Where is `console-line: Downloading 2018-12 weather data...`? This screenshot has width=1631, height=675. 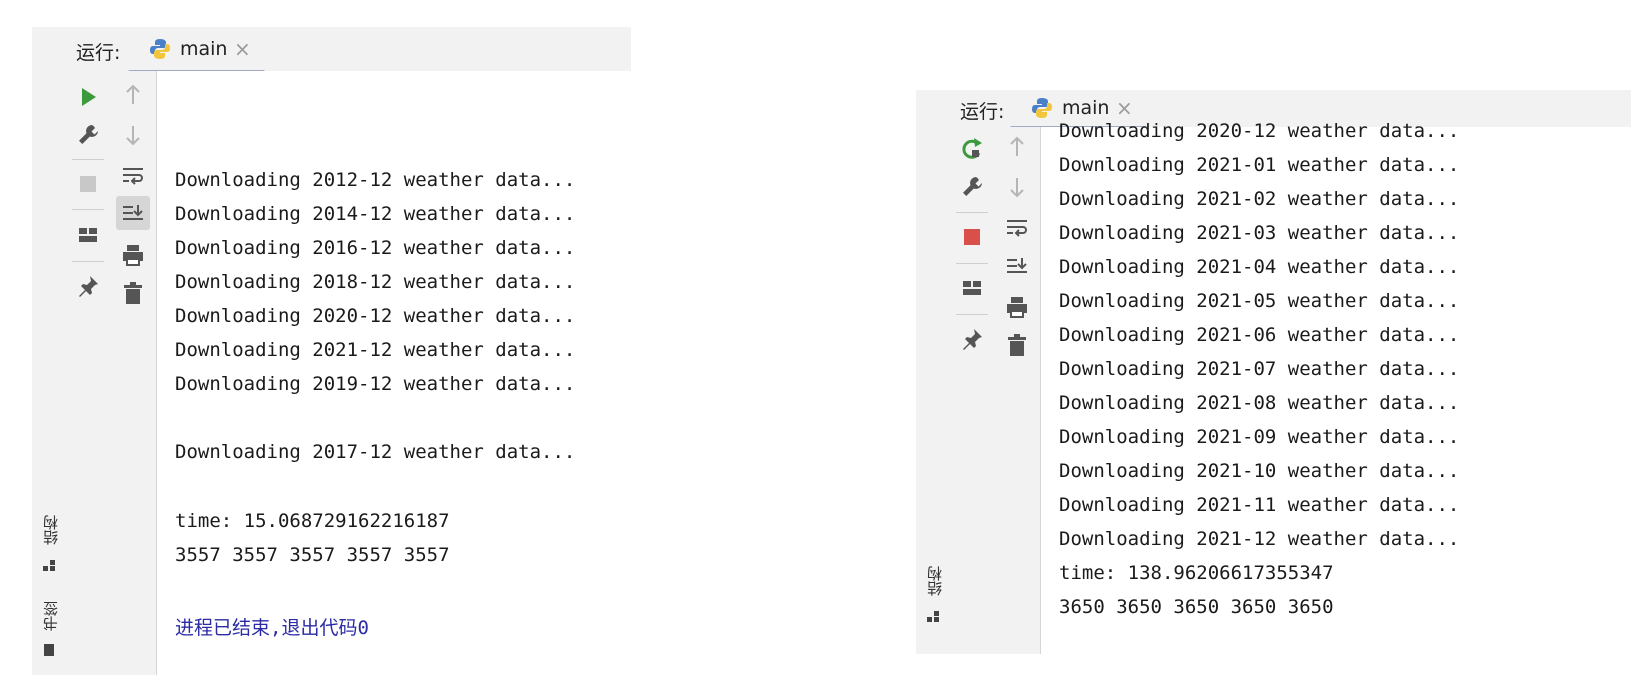
console-line: Downloading 2018-12 weather data... is located at coordinates (375, 282).